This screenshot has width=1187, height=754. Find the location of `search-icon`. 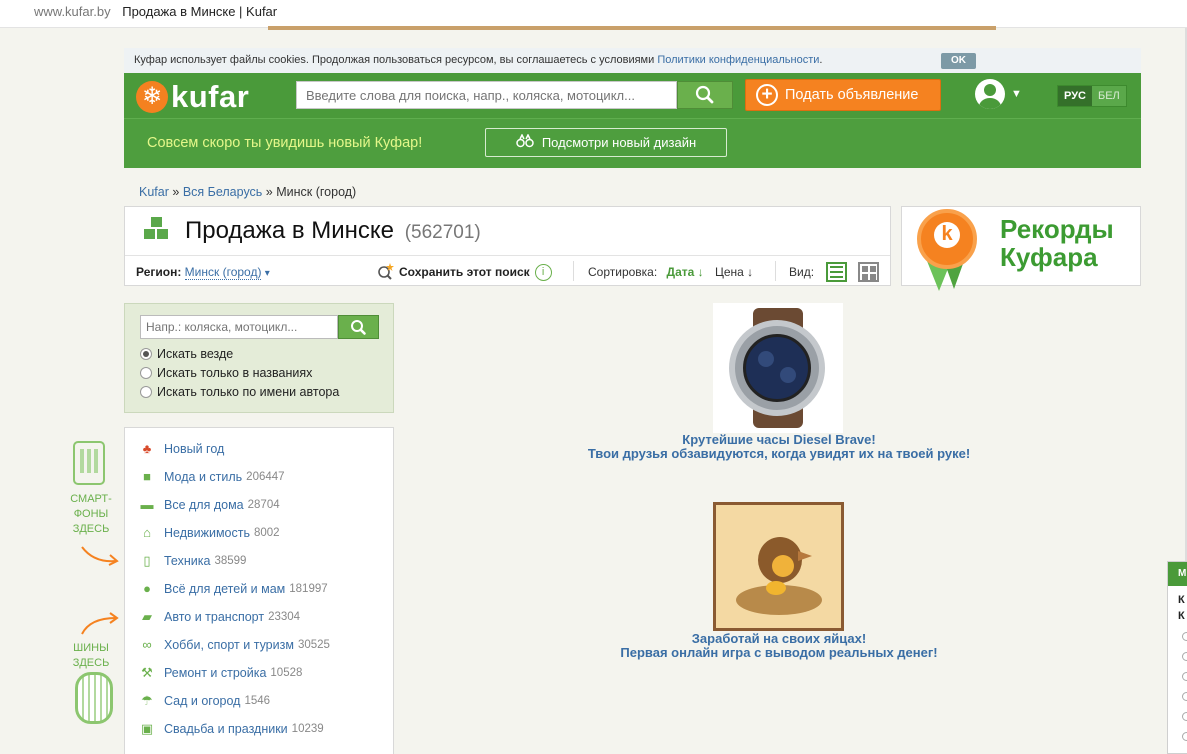

search-icon is located at coordinates (704, 94).